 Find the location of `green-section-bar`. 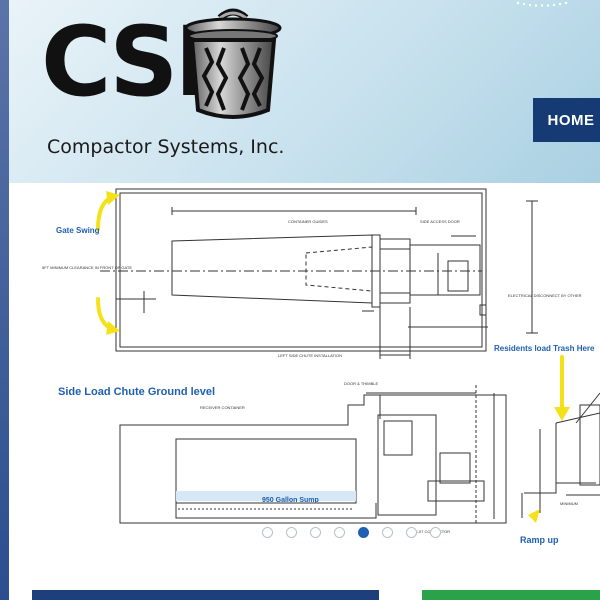

green-section-bar is located at coordinates (511, 595).